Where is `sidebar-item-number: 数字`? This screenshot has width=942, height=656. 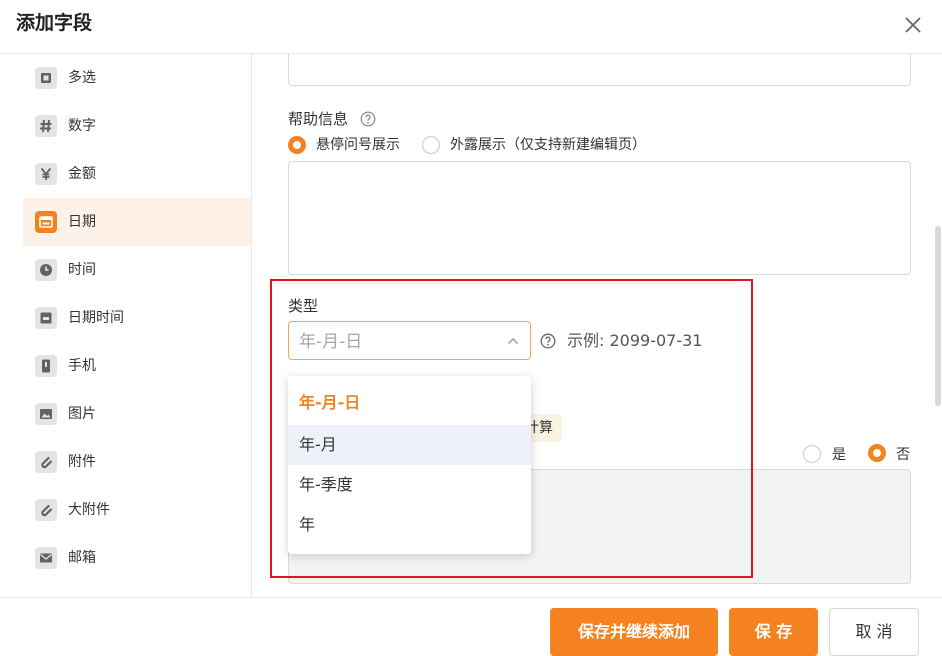
sidebar-item-number: 数字 is located at coordinates (137, 126).